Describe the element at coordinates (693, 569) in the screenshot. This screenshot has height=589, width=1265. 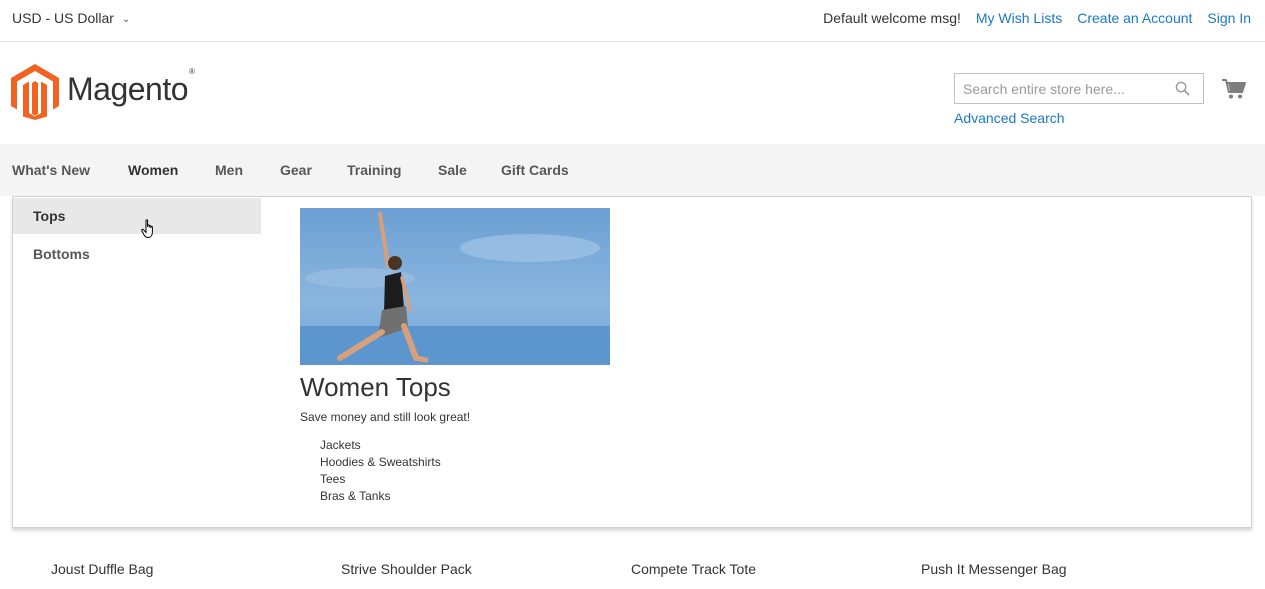
I see `product-link-compete-track-tote: Compete Track Tote` at that location.